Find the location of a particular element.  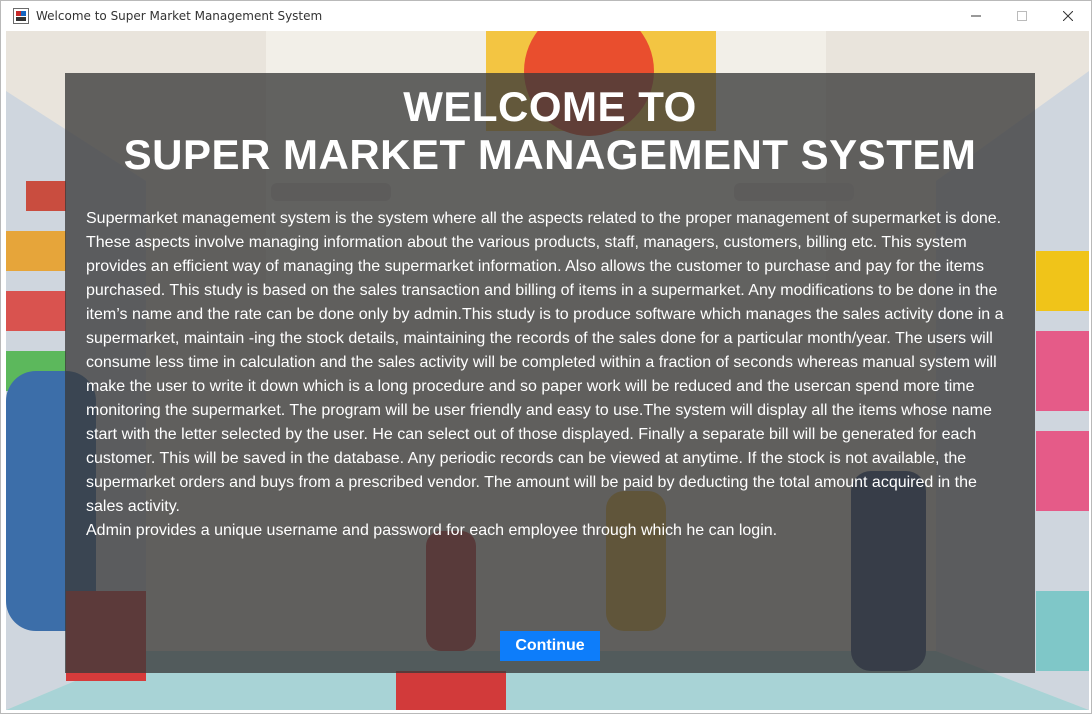

maximize-icon is located at coordinates (1022, 16).